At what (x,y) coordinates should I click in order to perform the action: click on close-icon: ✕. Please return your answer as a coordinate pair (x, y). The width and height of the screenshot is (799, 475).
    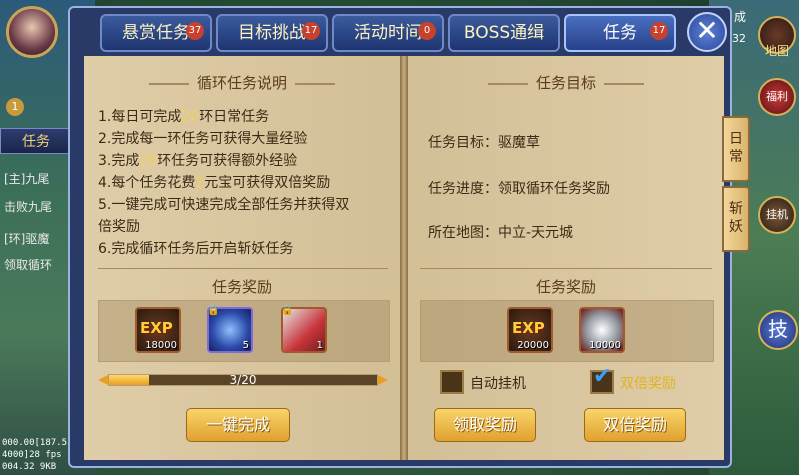
    Looking at the image, I should click on (707, 30).